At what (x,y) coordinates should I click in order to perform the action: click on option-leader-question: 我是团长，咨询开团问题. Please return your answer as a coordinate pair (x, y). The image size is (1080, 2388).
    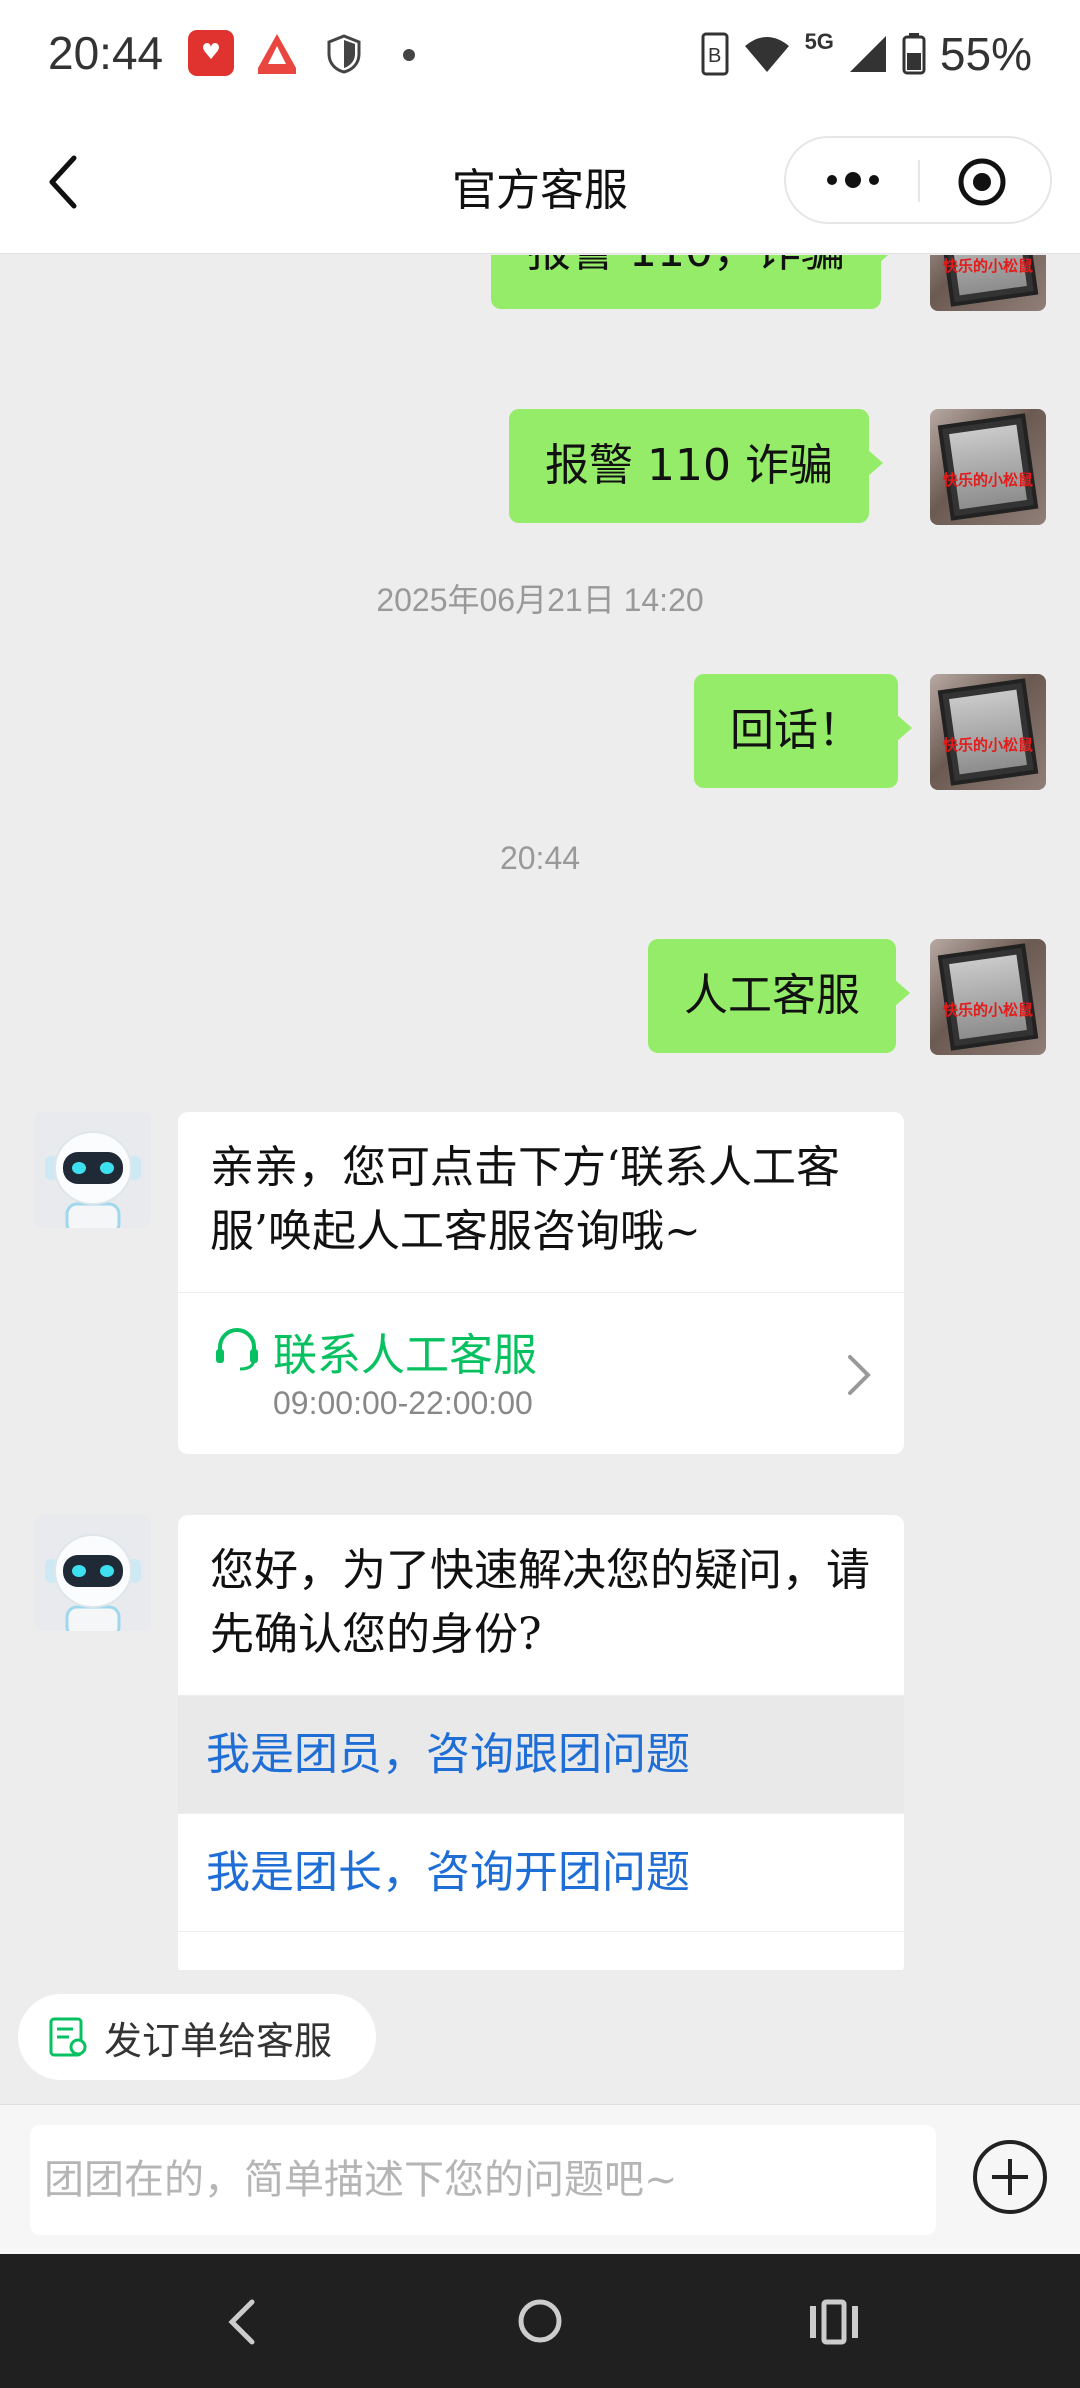
    Looking at the image, I should click on (541, 1872).